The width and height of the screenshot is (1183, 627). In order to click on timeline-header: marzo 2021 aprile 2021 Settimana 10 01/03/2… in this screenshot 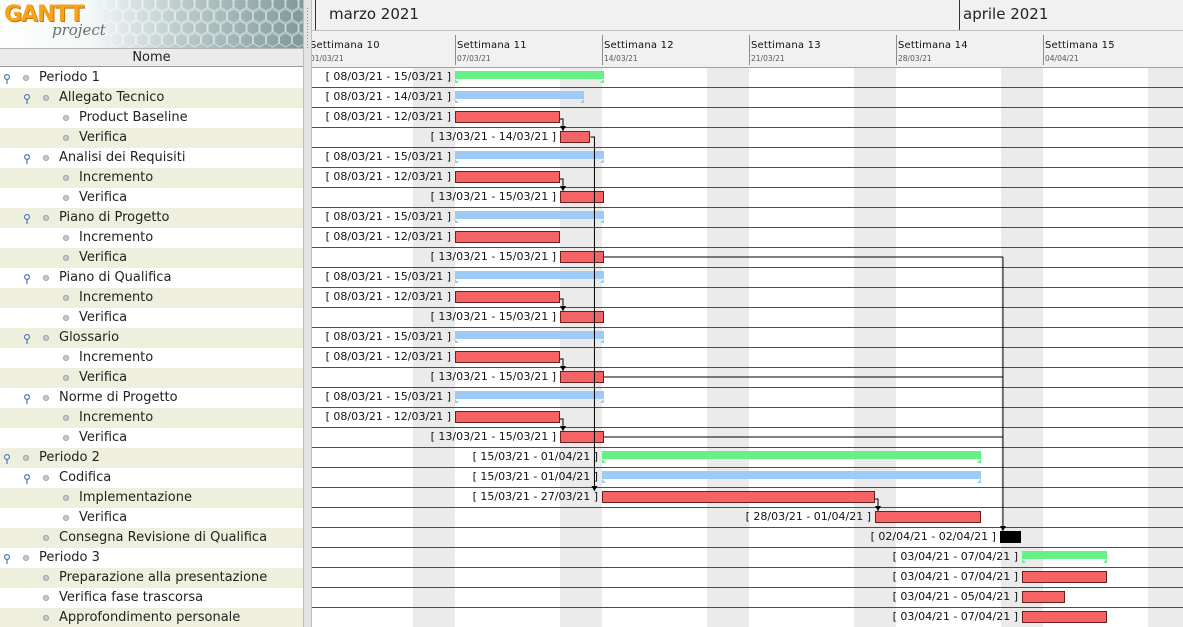, I will do `click(747, 34)`.